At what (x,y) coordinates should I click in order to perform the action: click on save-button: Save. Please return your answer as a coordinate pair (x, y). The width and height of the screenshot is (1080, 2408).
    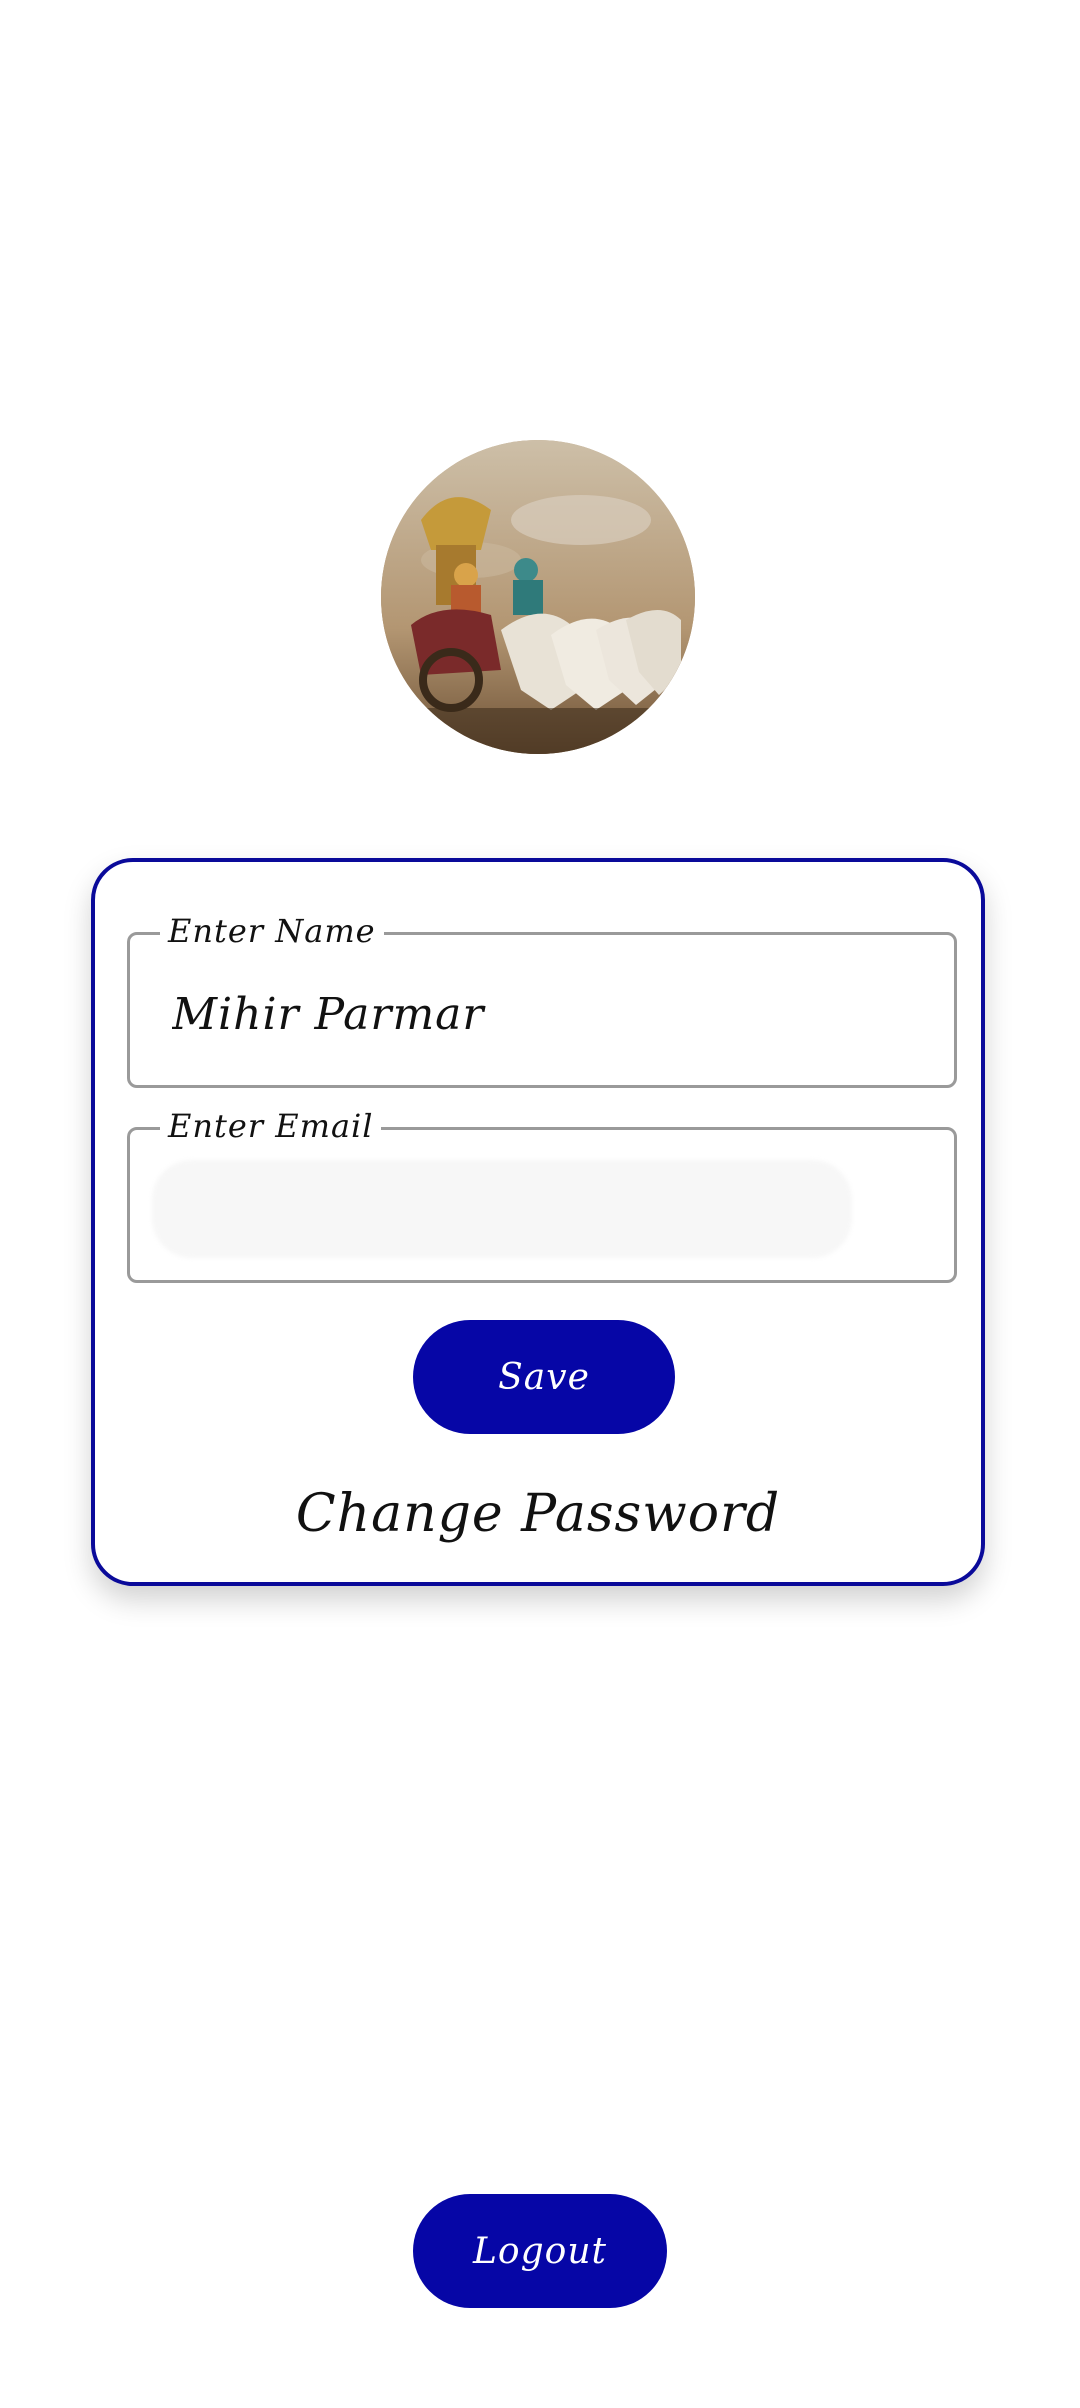
    Looking at the image, I should click on (544, 1377).